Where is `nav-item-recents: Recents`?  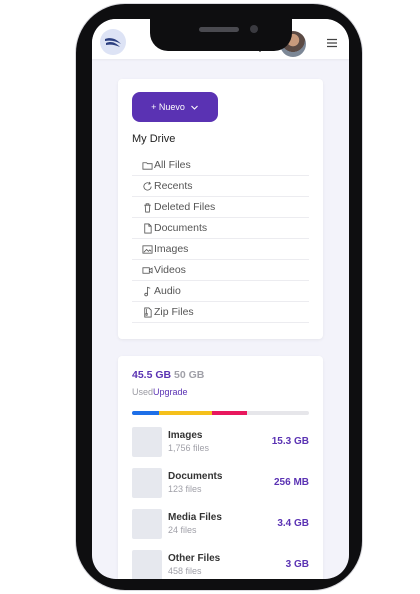
nav-item-recents: Recents is located at coordinates (220, 186).